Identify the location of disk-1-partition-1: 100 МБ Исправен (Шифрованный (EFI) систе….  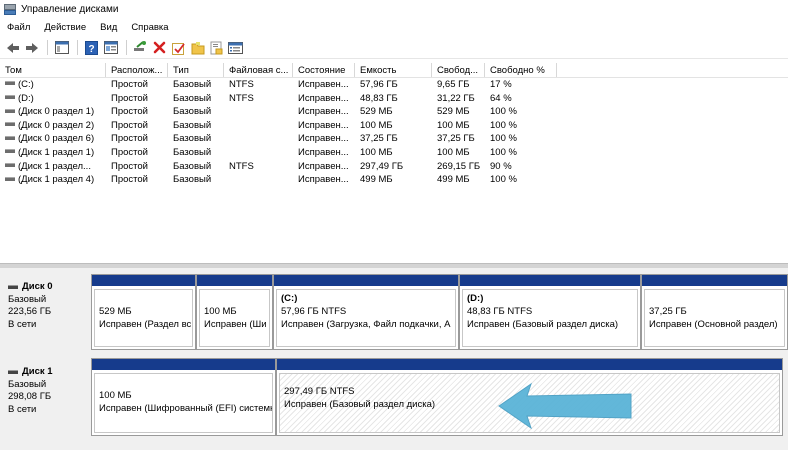
(183, 397).